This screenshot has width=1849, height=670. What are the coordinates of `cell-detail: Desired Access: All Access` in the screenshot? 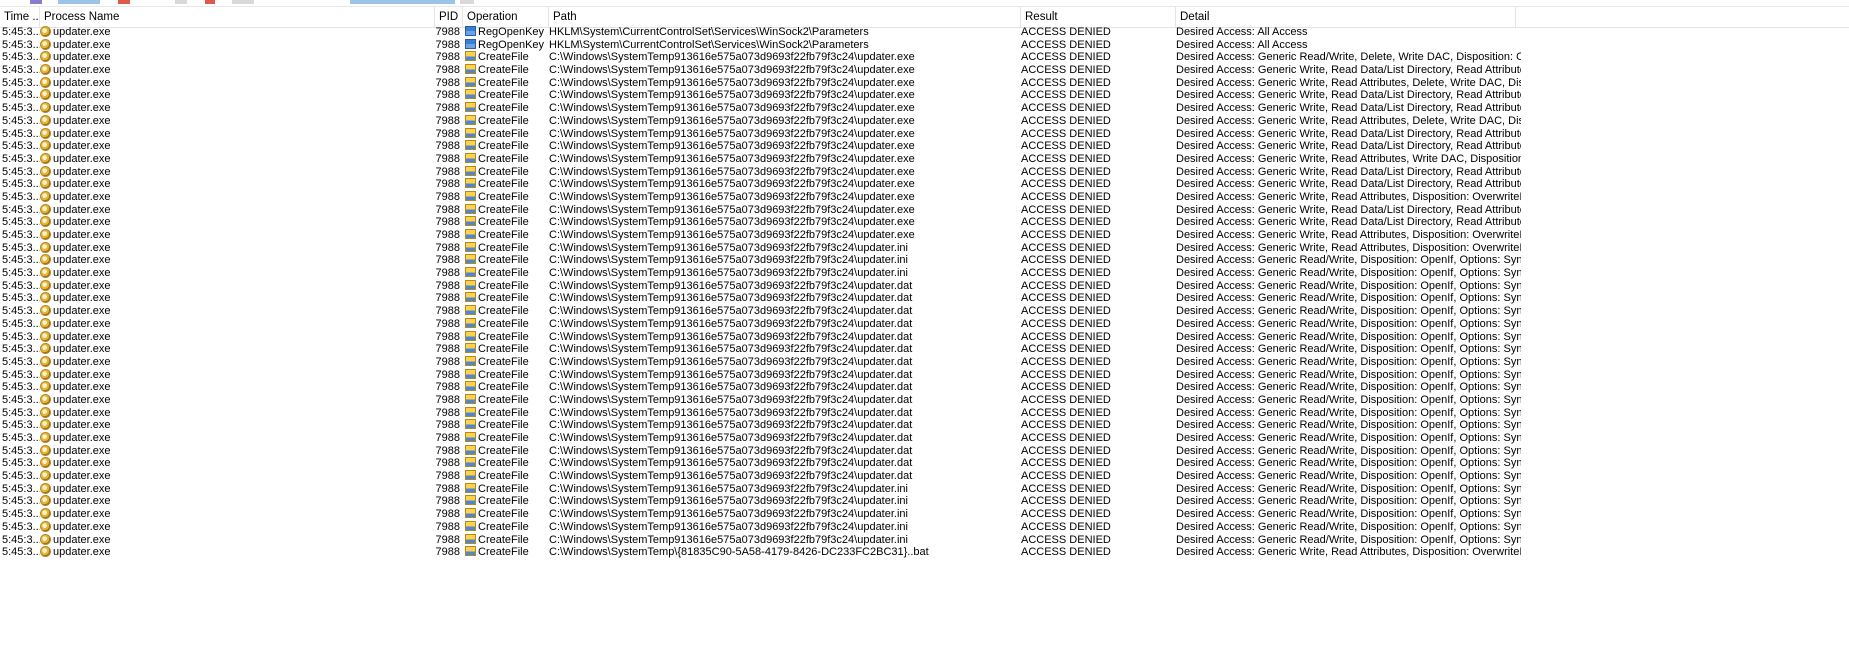 It's located at (1242, 44).